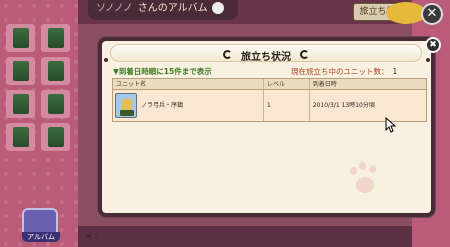  I want to click on table-row: ノラ弓兵・序鎮 1 2010/3/1 13時10分頃, so click(269, 105).